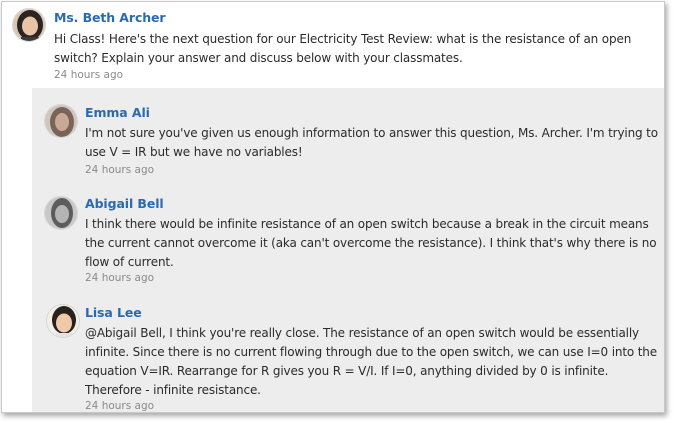 The height and width of the screenshot is (423, 674). Describe the element at coordinates (89, 75) in the screenshot. I see `post-timestamp: 24 hours ago` at that location.